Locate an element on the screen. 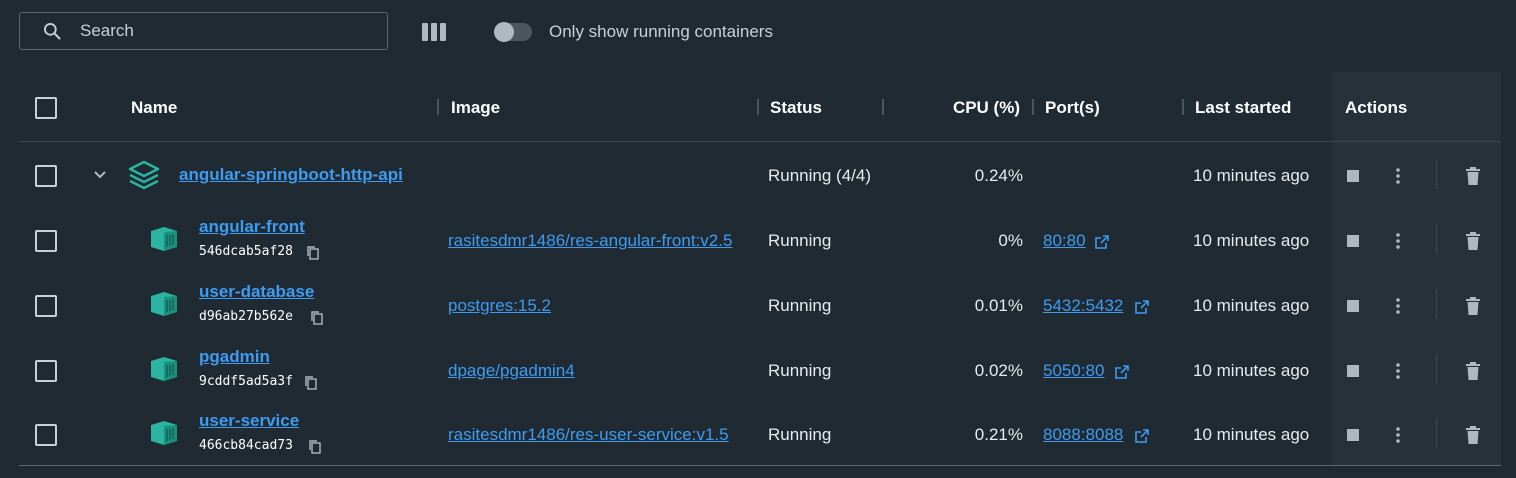 The image size is (1516, 478). container-id: 9cddf5ad5a3f is located at coordinates (246, 381).